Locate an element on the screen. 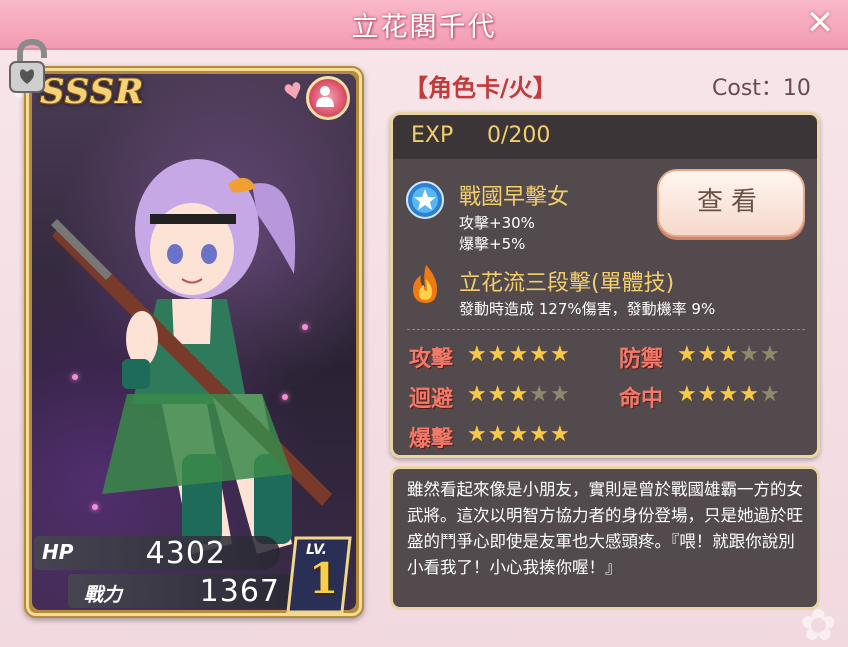 The width and height of the screenshot is (848, 647). skill1-name: 戰國早擊女 is located at coordinates (514, 197).